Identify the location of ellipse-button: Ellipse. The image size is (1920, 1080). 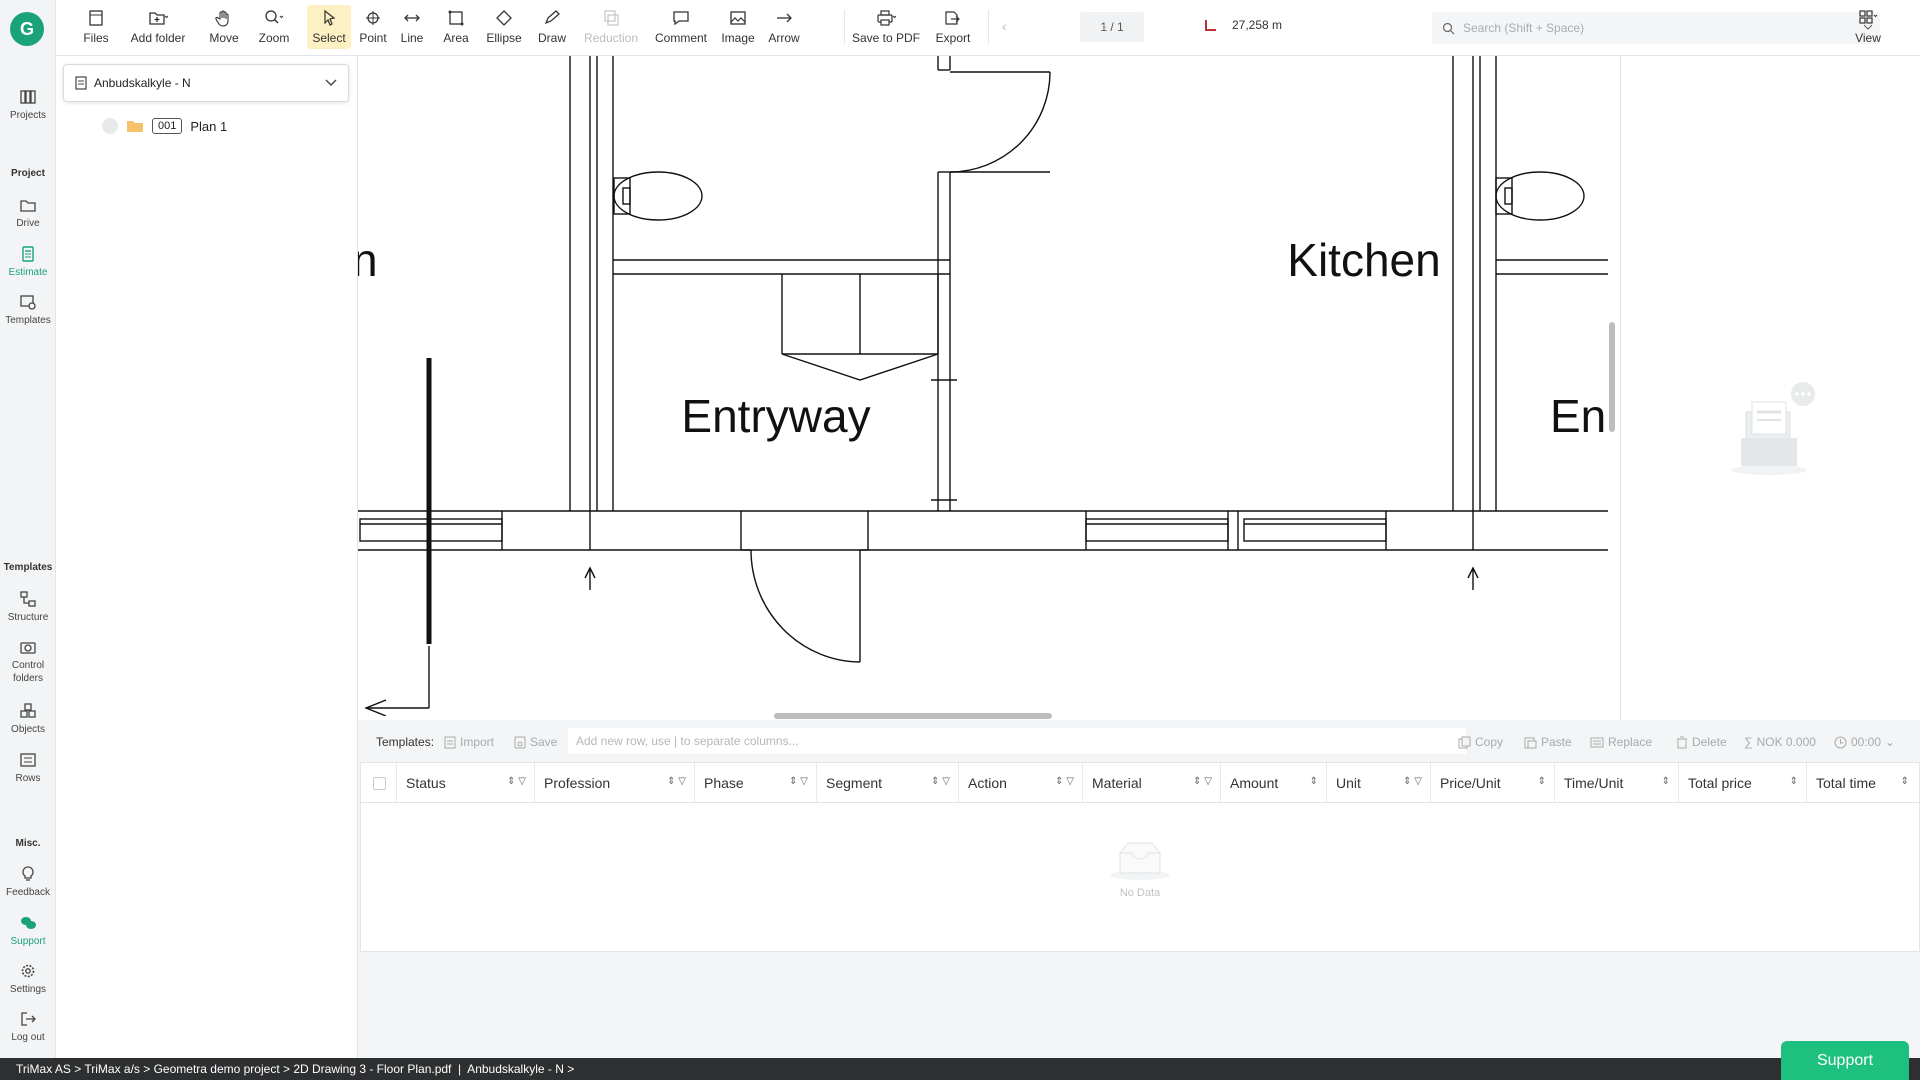
(504, 27).